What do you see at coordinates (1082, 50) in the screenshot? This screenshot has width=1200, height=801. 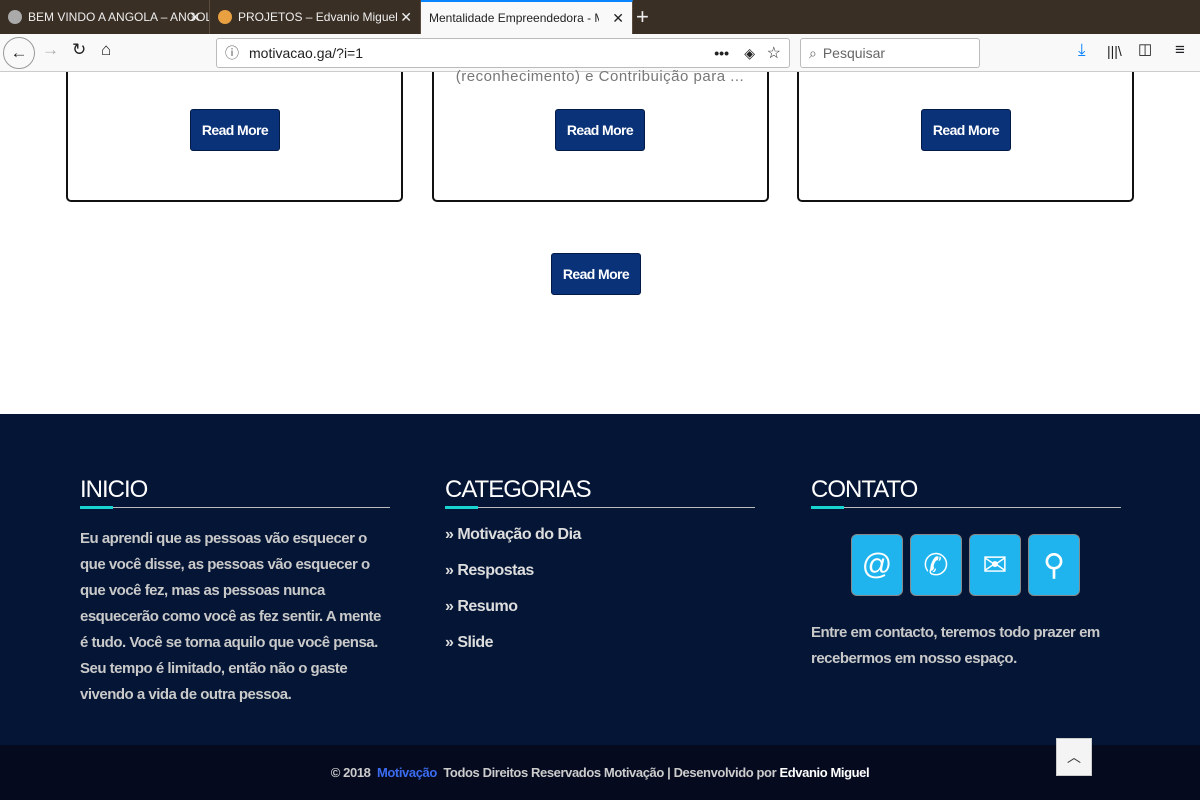 I see `download-icon: ⤓` at bounding box center [1082, 50].